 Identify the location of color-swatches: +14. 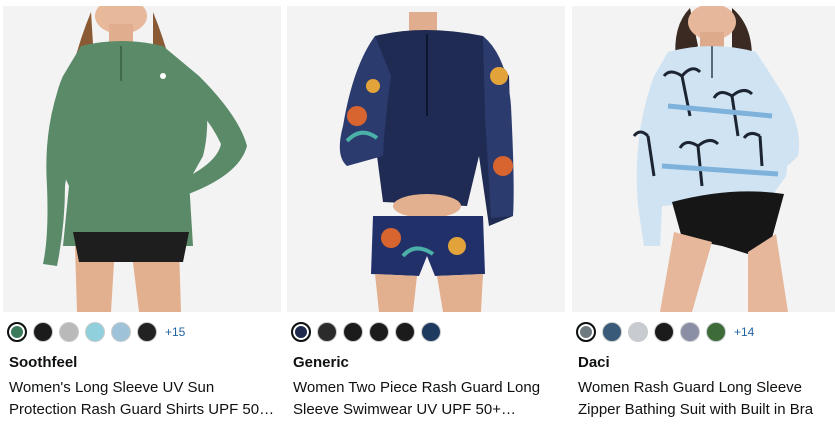
(665, 332).